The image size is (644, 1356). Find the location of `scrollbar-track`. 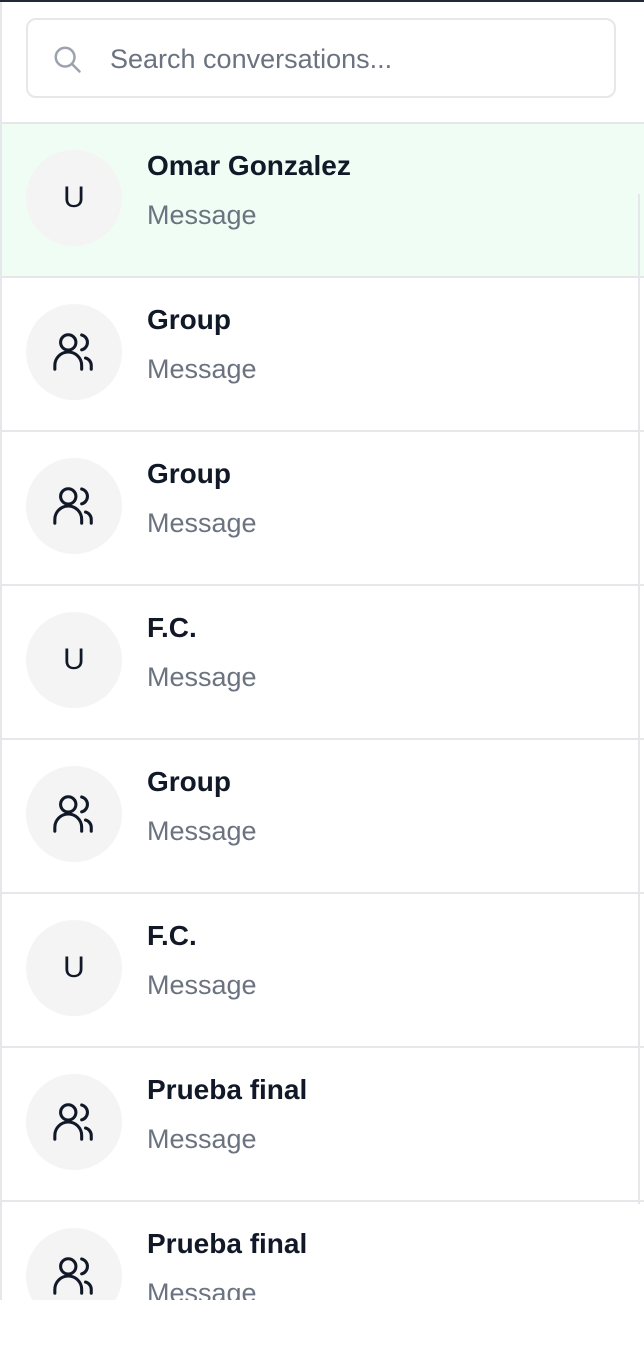

scrollbar-track is located at coordinates (641, 699).